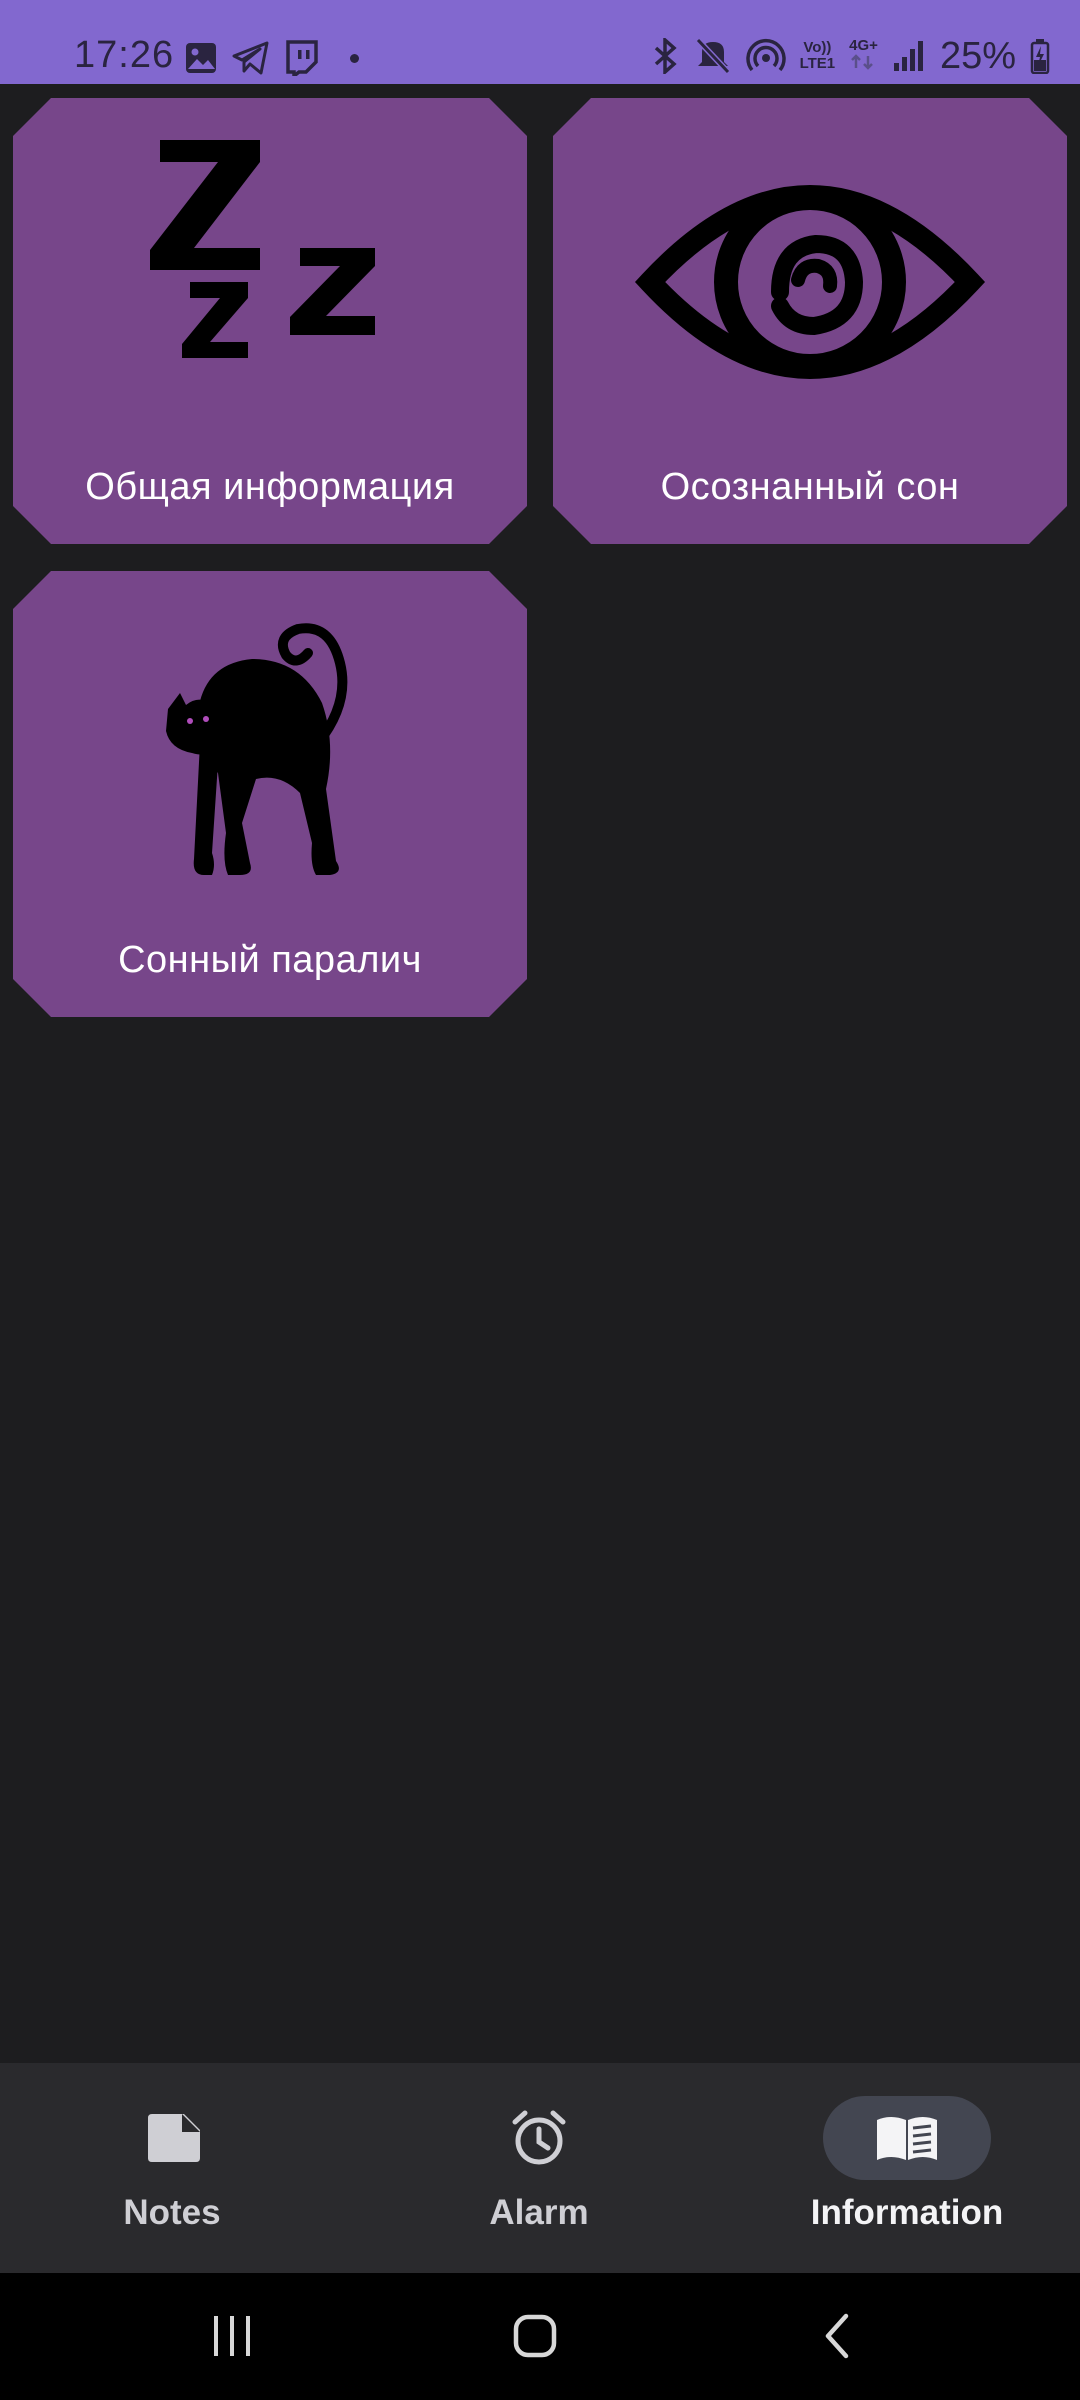 The width and height of the screenshot is (1080, 2400). I want to click on book-icon, so click(907, 2138).